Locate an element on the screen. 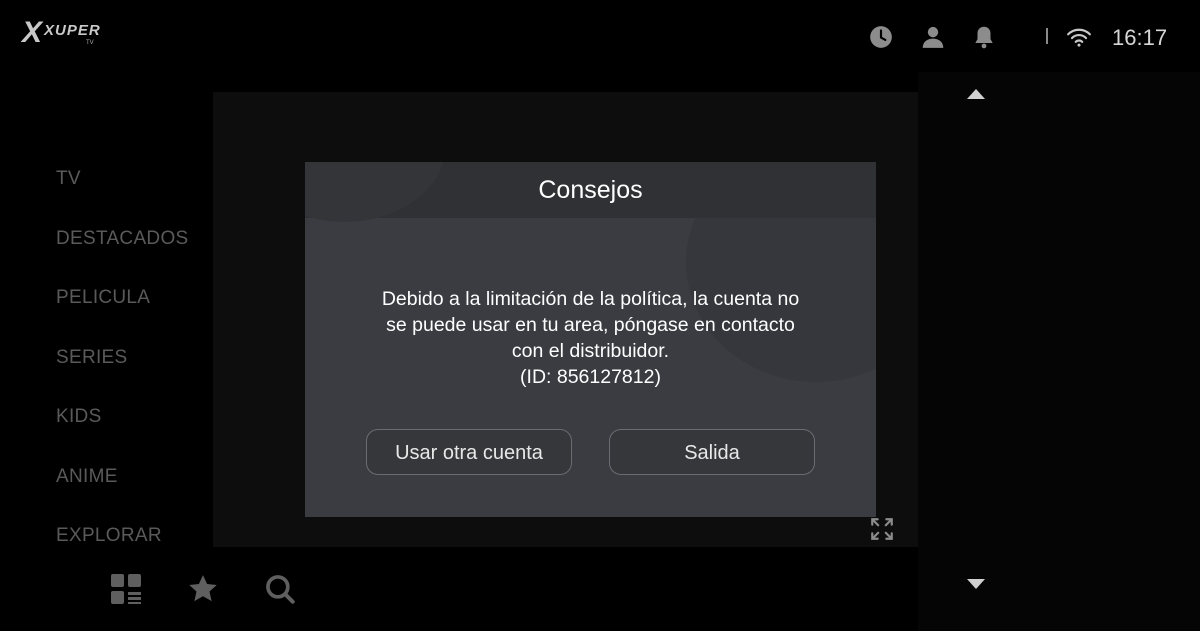 Image resolution: width=1200 pixels, height=631 pixels. notification-icon is located at coordinates (984, 37).